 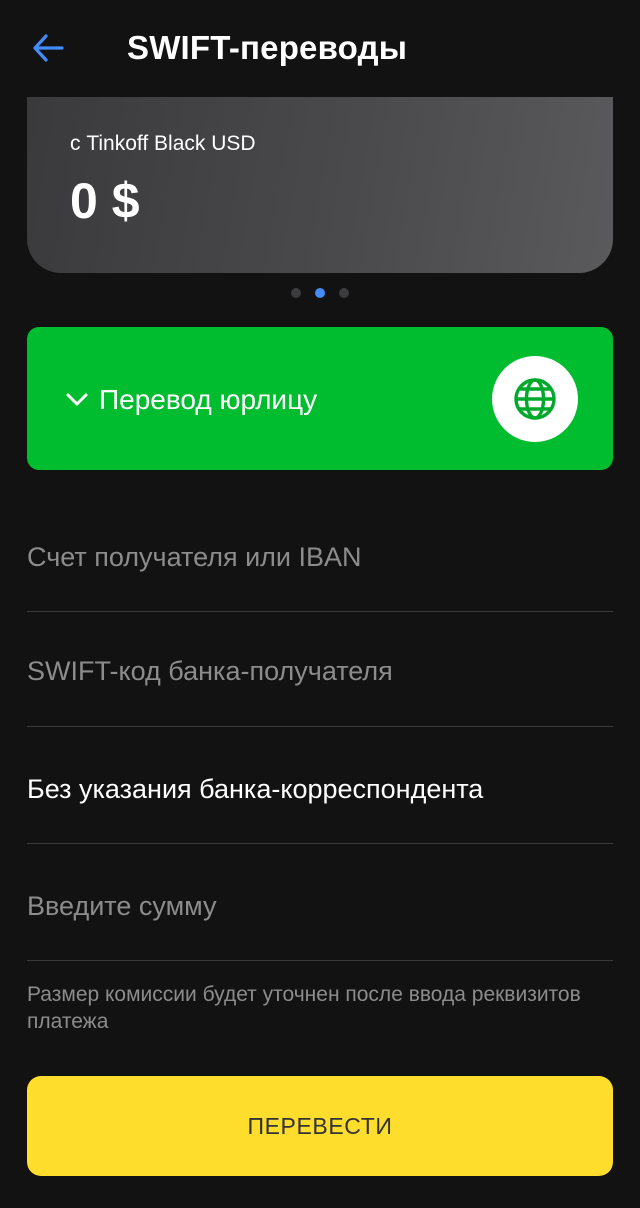 I want to click on amount-field: Введите сумму, so click(x=320, y=902).